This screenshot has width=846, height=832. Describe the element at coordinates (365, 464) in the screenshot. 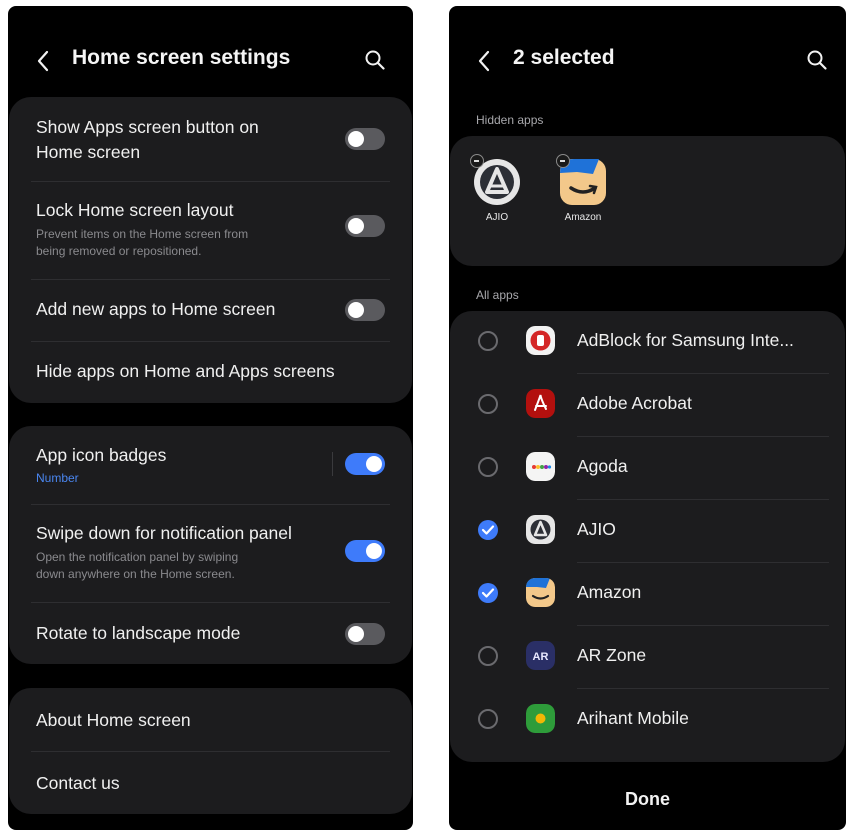

I see `app-icon-badges-toggle` at that location.